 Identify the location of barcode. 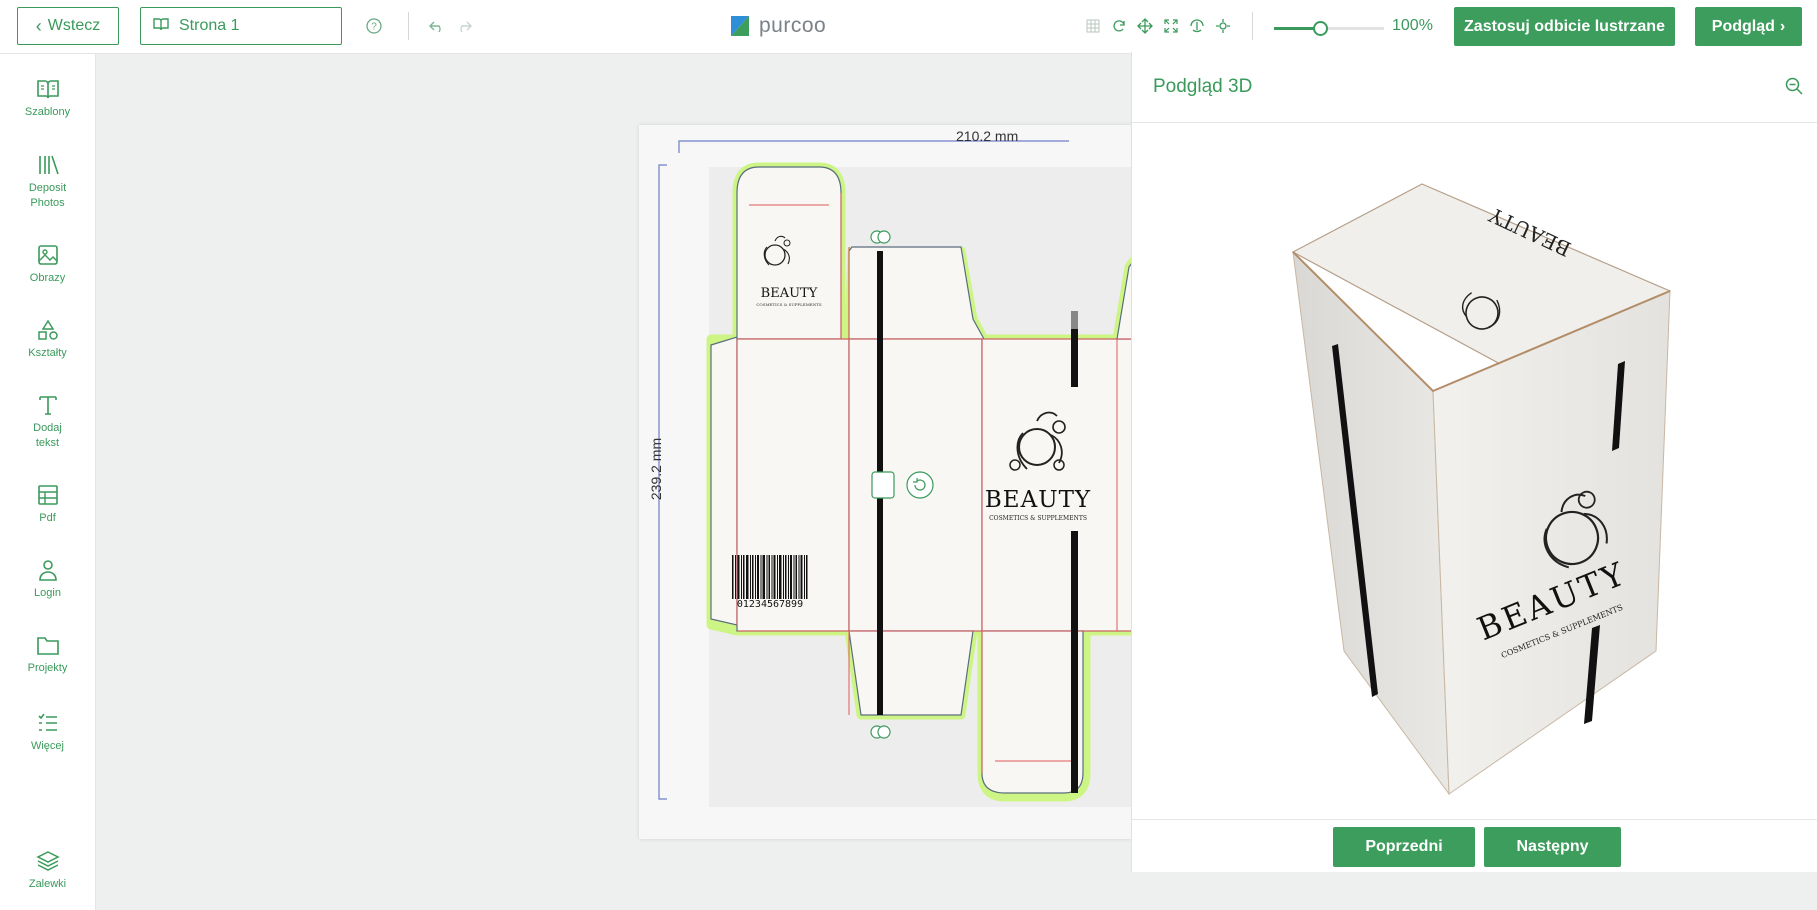
(770, 577).